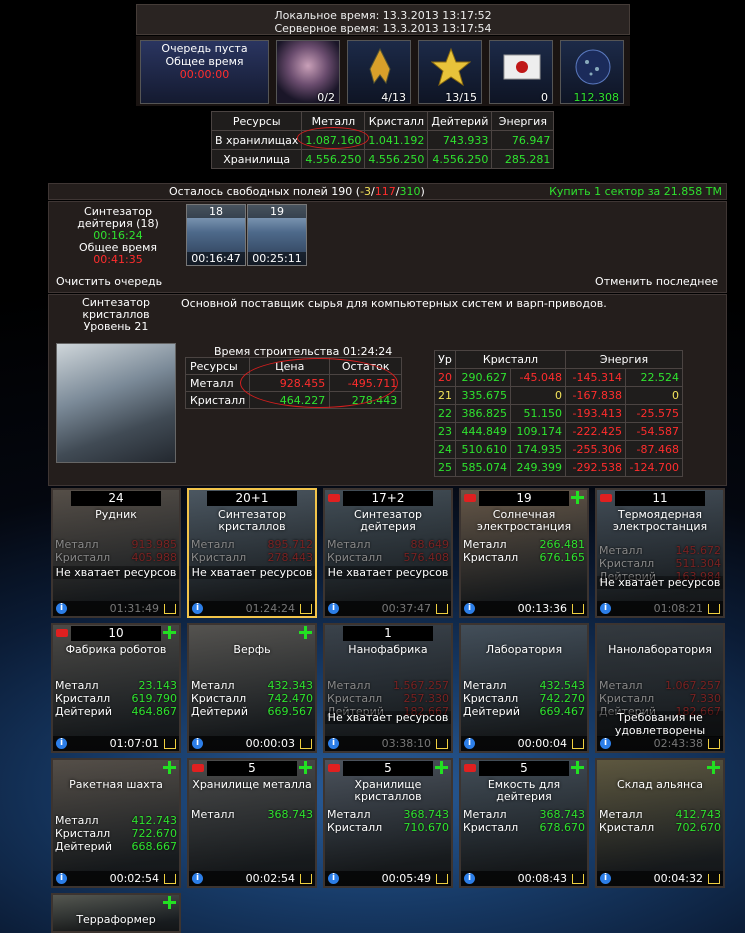  Describe the element at coordinates (542, 743) in the screenshot. I see `build-time: 00:00:04` at that location.